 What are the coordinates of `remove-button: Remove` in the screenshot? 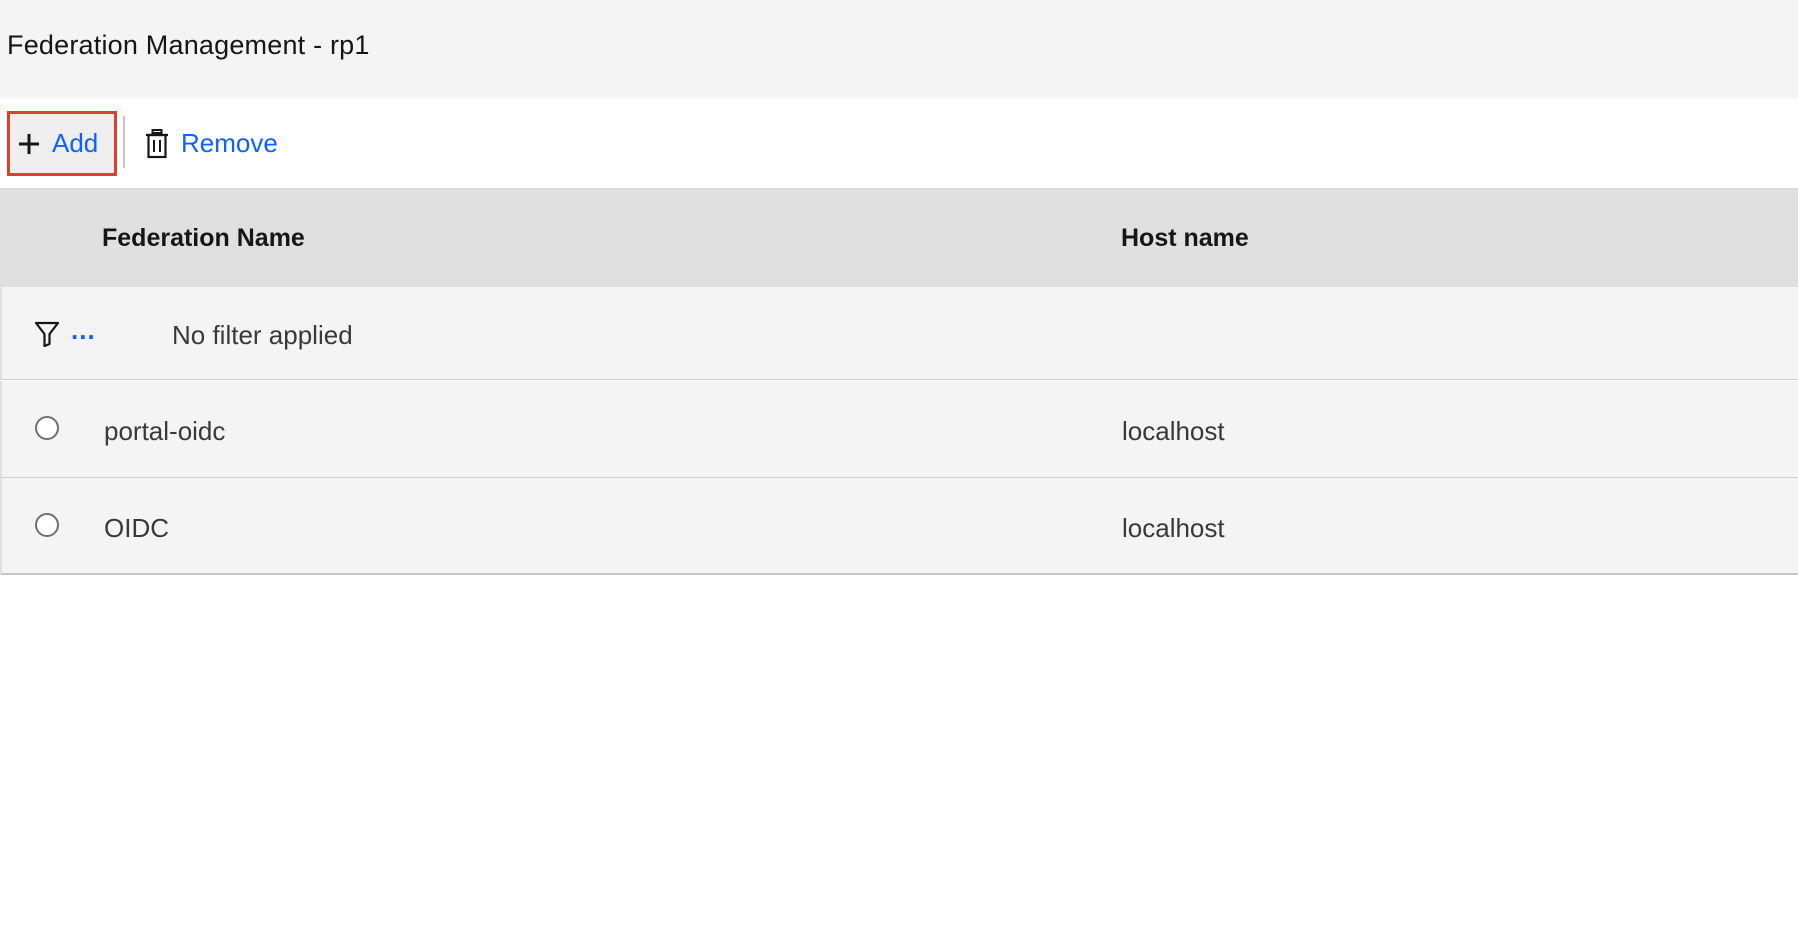 It's located at (211, 143).